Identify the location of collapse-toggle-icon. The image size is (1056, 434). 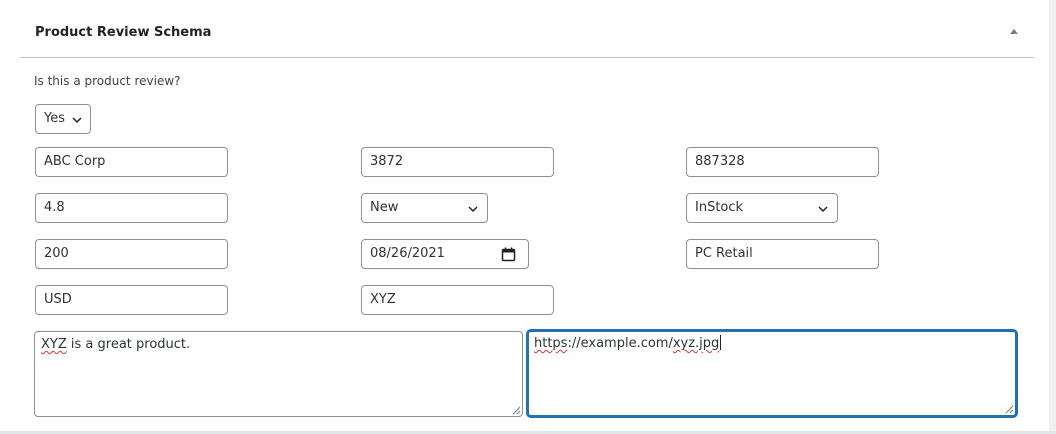
(1014, 32).